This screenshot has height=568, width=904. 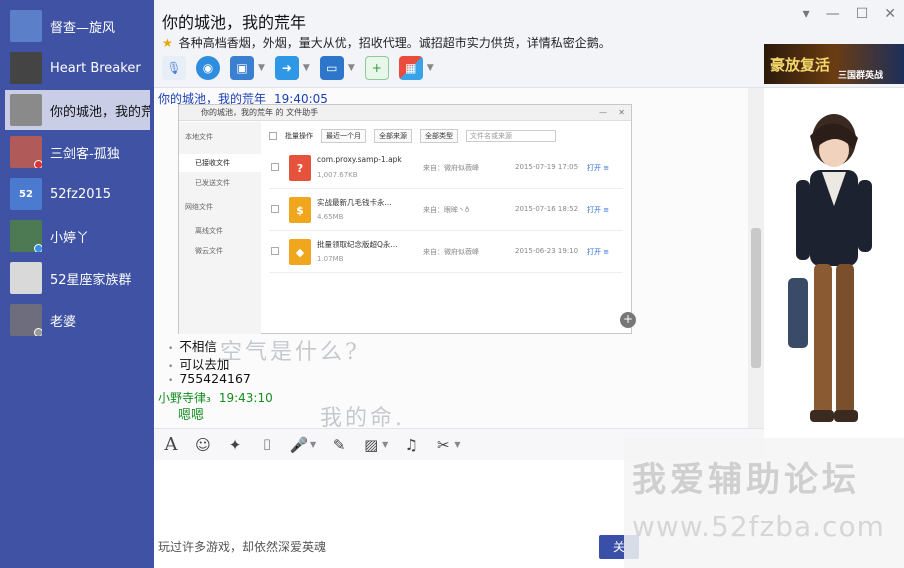 What do you see at coordinates (184, 398) in the screenshot?
I see `sender-name: 小野寺律₃` at bounding box center [184, 398].